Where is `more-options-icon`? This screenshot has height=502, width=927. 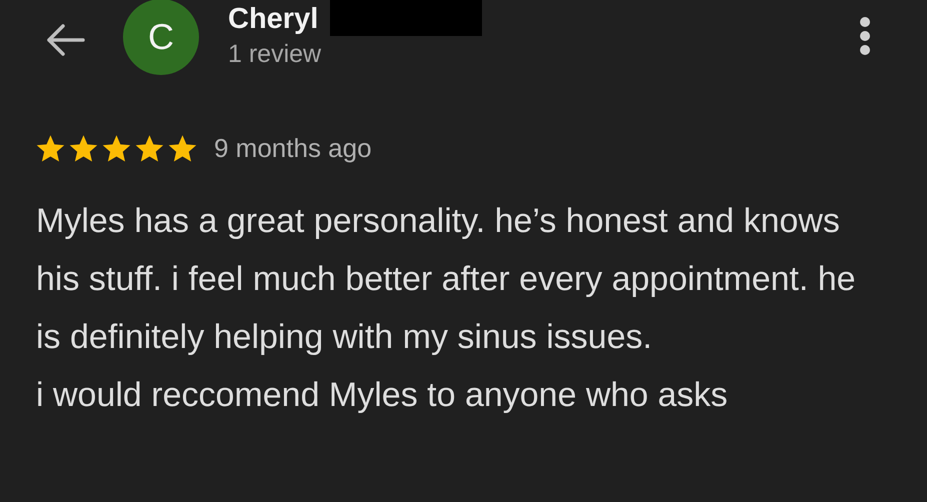 more-options-icon is located at coordinates (865, 36).